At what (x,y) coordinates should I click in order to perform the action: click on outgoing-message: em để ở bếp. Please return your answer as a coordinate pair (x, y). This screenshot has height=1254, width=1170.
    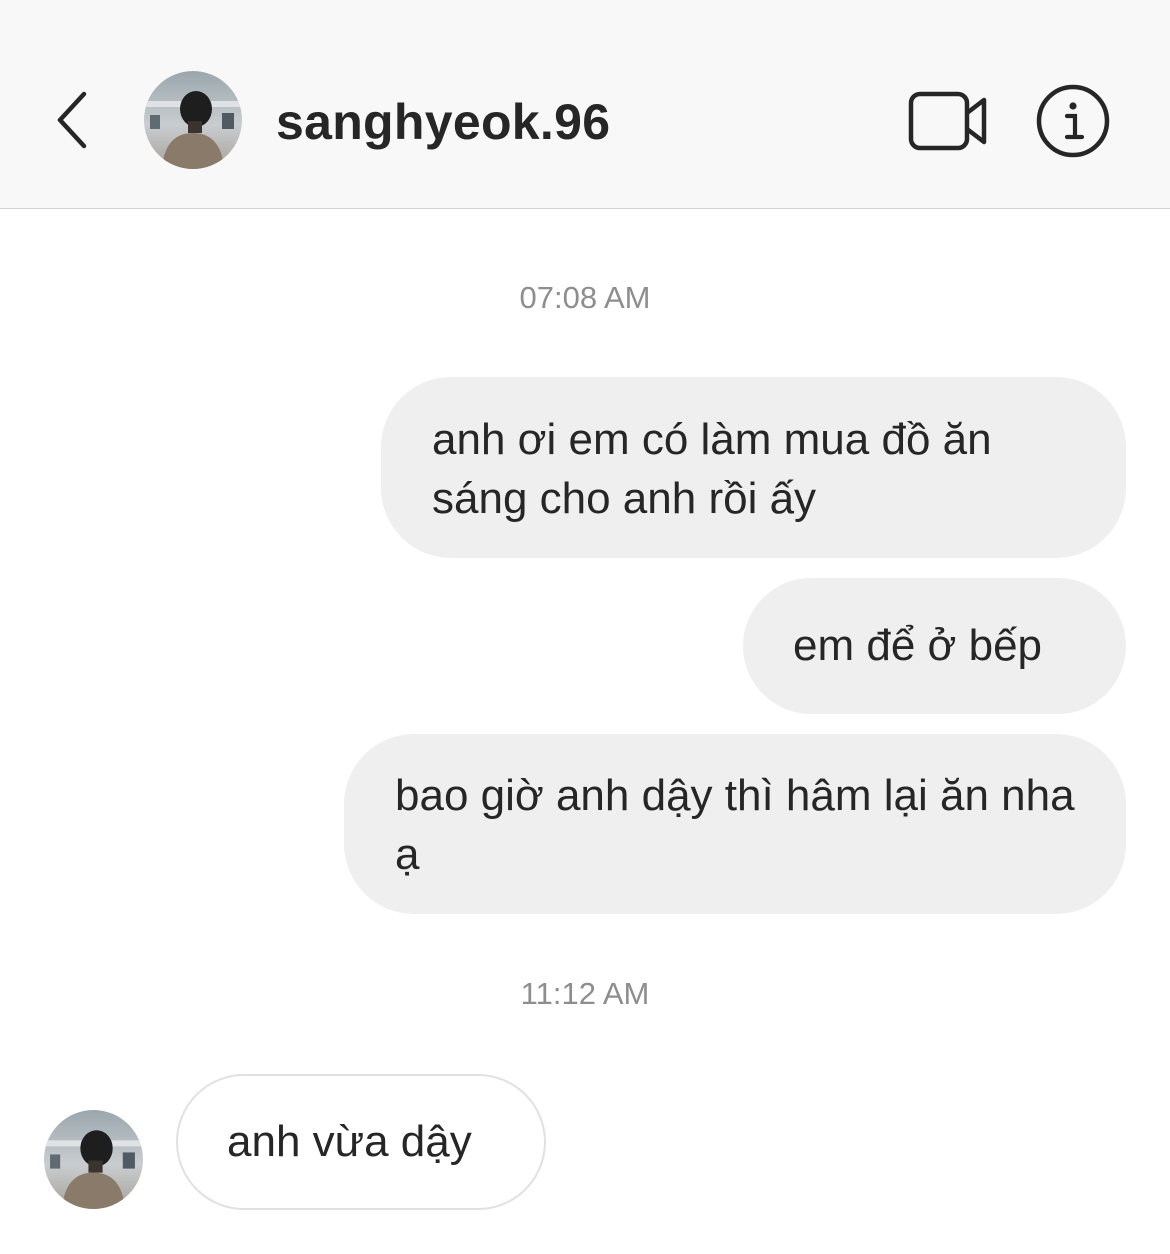
    Looking at the image, I should click on (934, 646).